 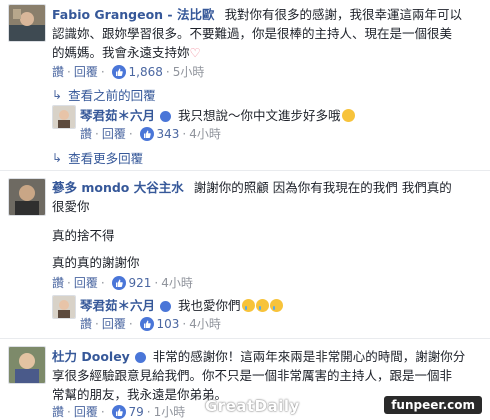 What do you see at coordinates (170, 412) in the screenshot?
I see `comment-time: 1小時` at bounding box center [170, 412].